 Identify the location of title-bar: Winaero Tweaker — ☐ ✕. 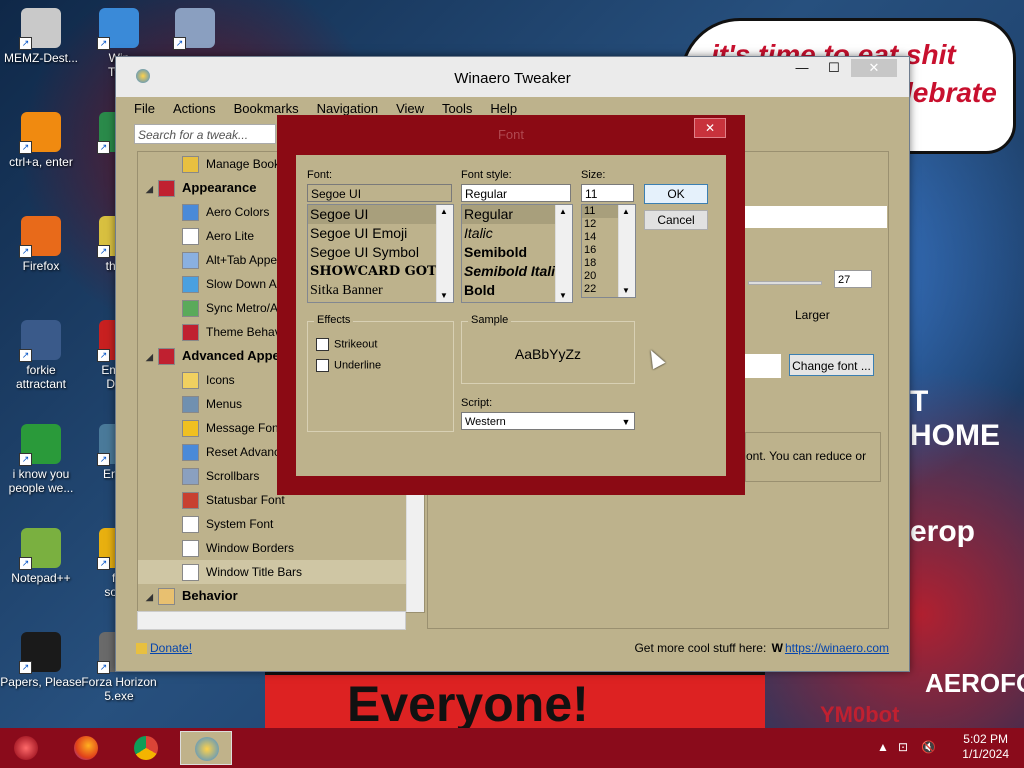
(512, 77).